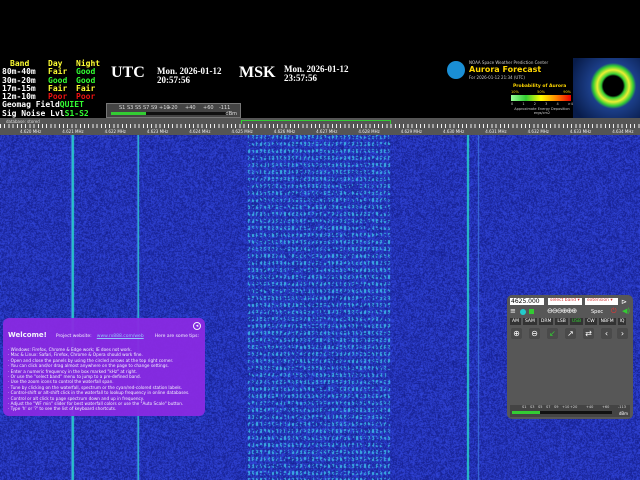  I want to click on swap-icon: ⇄, so click(588, 333).